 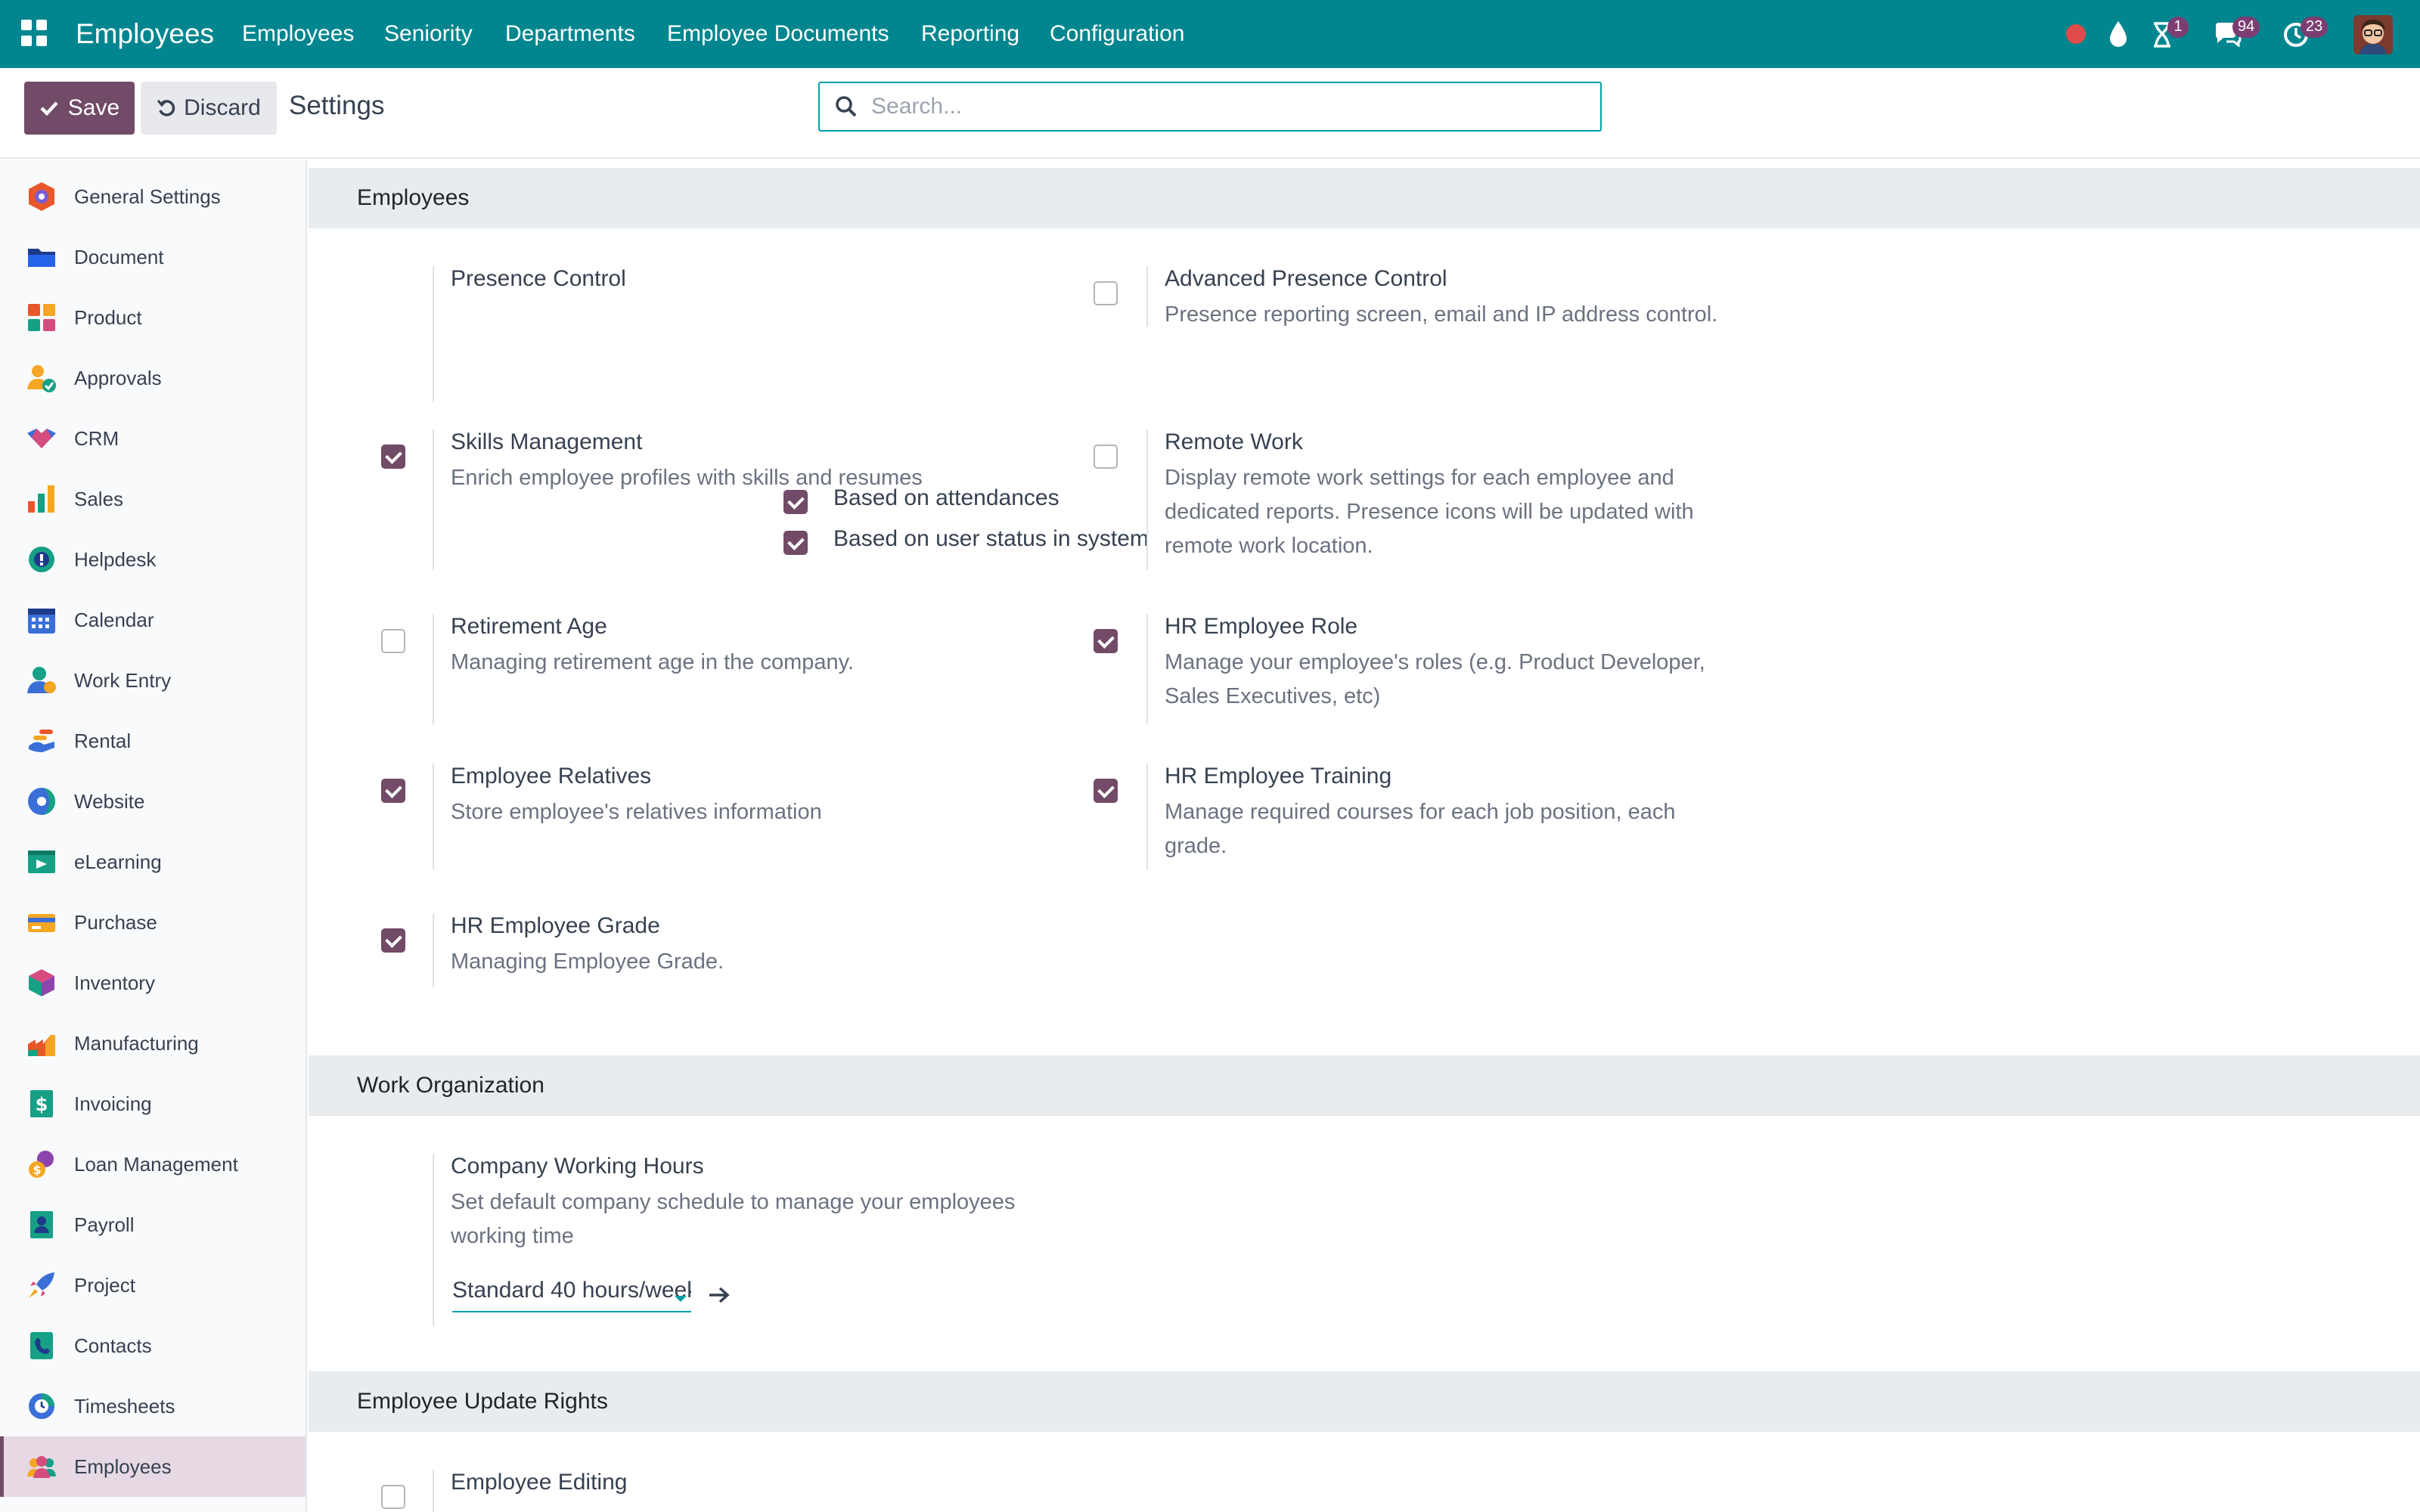 What do you see at coordinates (778, 34) in the screenshot?
I see `menu-employee-documents: Employee Documents` at bounding box center [778, 34].